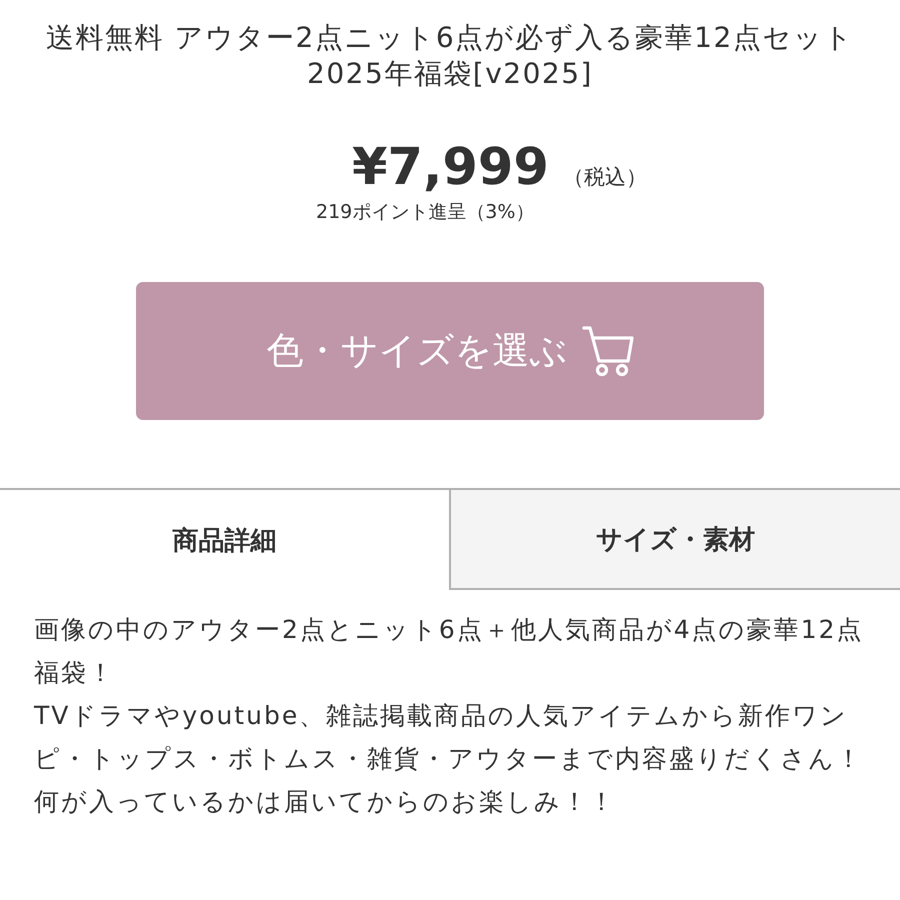  Describe the element at coordinates (604, 177) in the screenshot. I see `tax-note: （税込）` at that location.